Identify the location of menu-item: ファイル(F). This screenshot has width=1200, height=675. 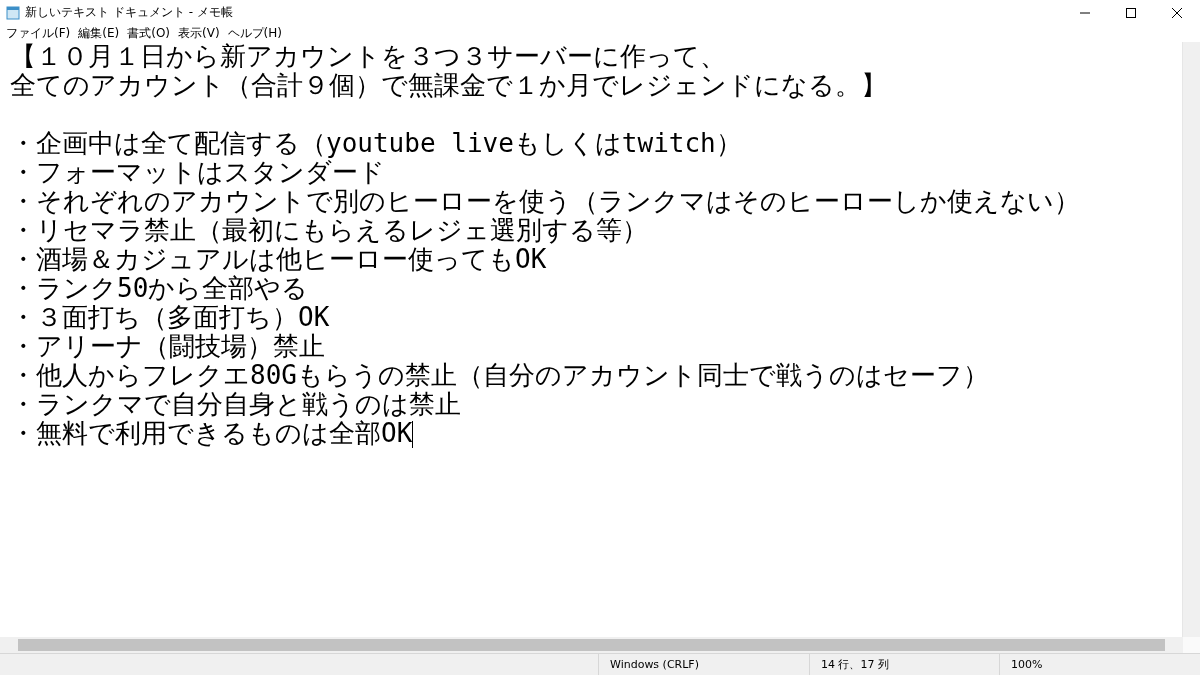
(38, 33).